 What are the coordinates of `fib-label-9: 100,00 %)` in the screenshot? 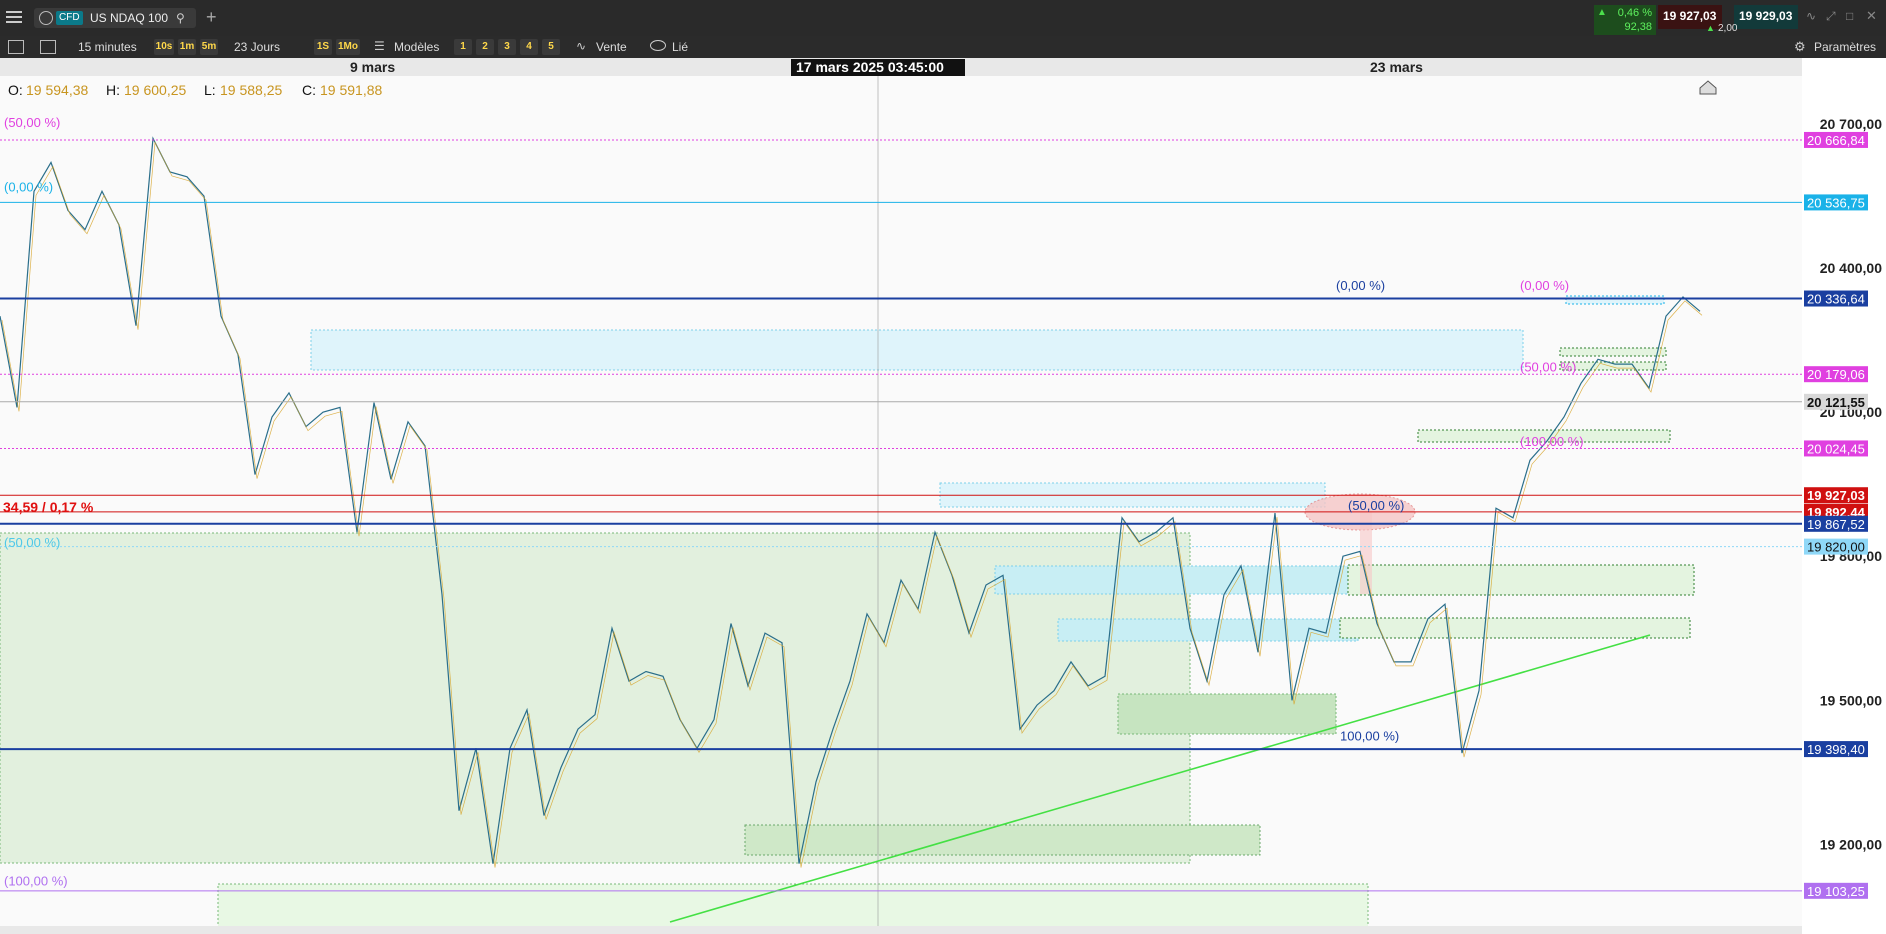 It's located at (1369, 736).